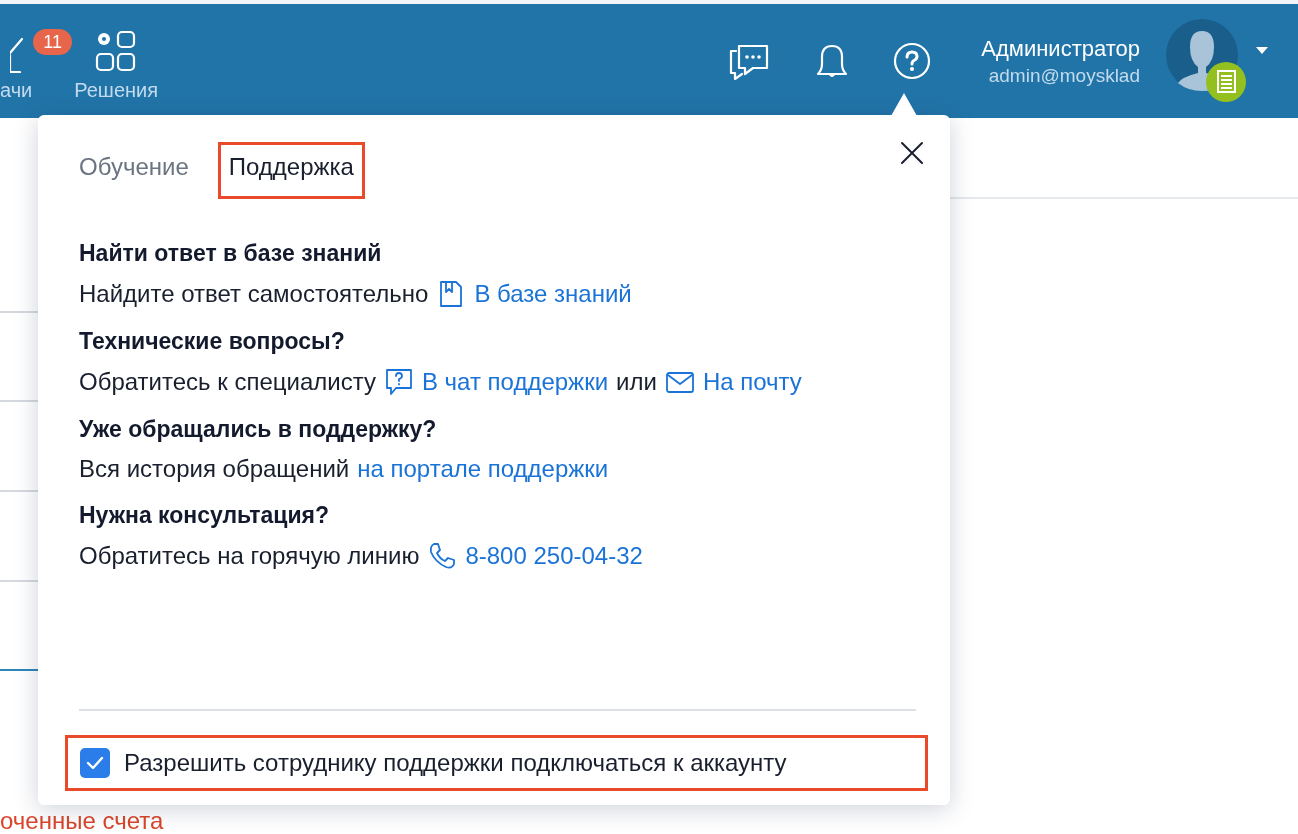  I want to click on invoices-link: оченные счета, so click(82, 820).